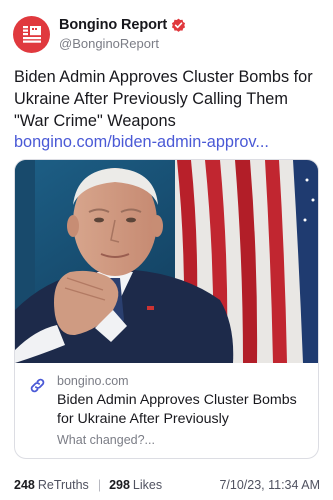 The width and height of the screenshot is (333, 500). Describe the element at coordinates (113, 25) in the screenshot. I see `author-display-name: Bongino Report` at that location.